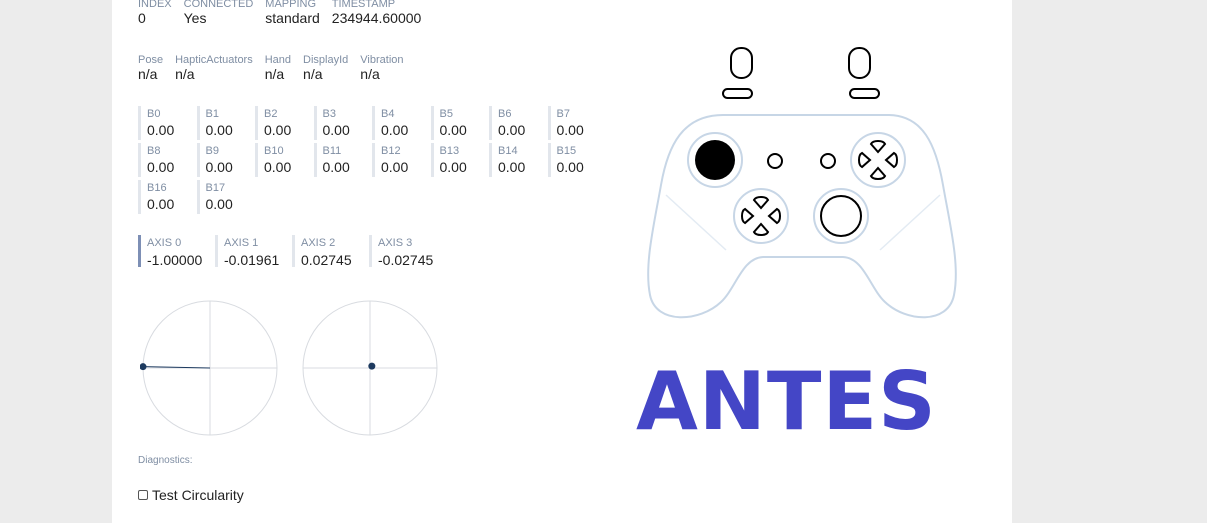 The image size is (1207, 523). What do you see at coordinates (376, 18) in the screenshot?
I see `timestamp-value: 234944.60000` at bounding box center [376, 18].